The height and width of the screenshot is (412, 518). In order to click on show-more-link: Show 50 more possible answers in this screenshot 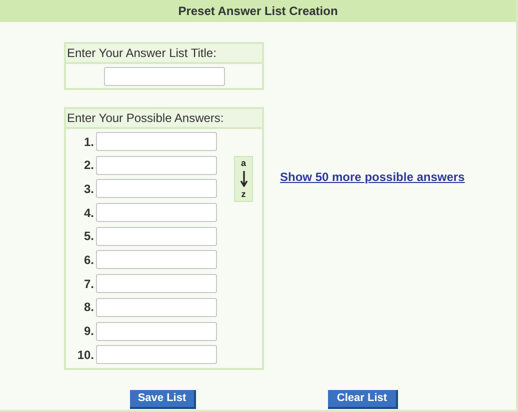, I will do `click(372, 177)`.